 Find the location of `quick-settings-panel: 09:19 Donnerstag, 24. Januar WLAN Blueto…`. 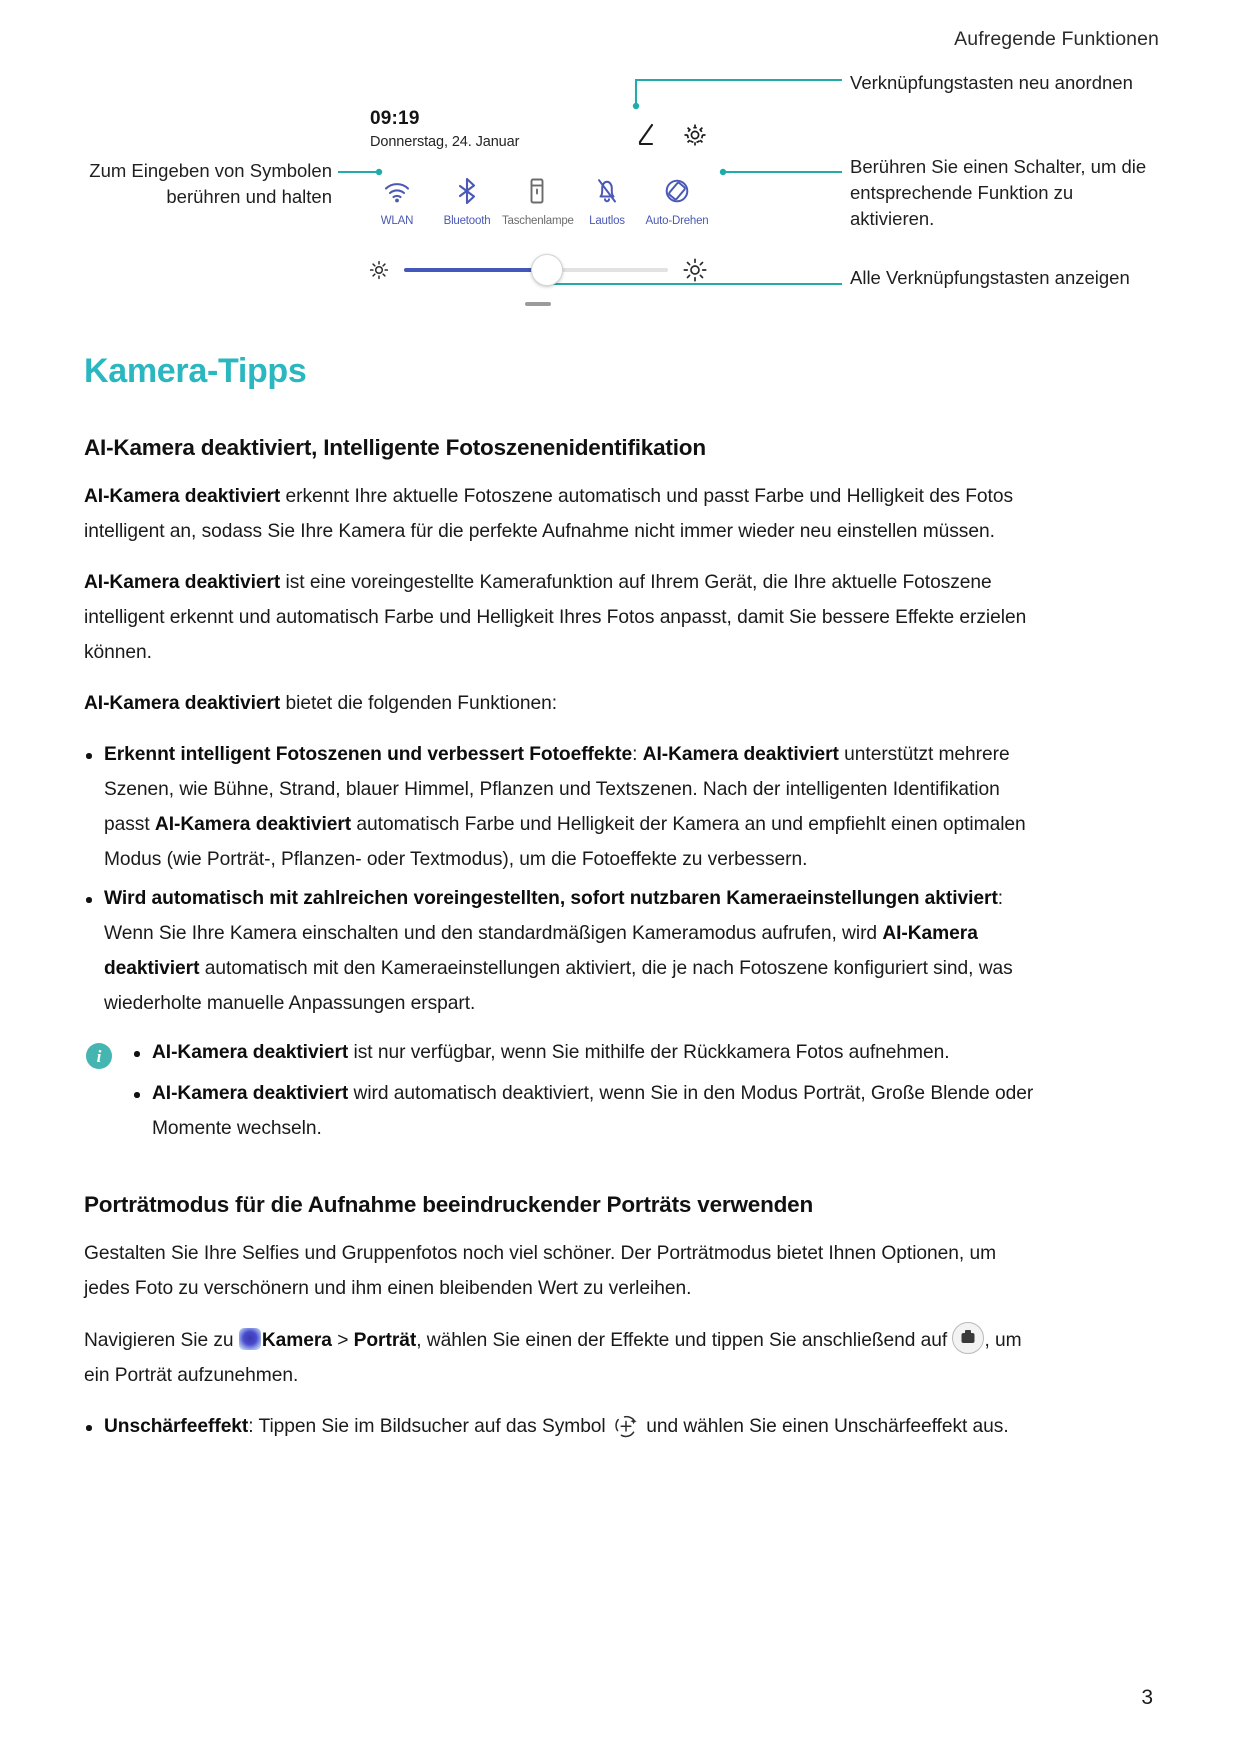

quick-settings-panel: 09:19 Donnerstag, 24. Januar WLAN Blueto… is located at coordinates (537, 196).